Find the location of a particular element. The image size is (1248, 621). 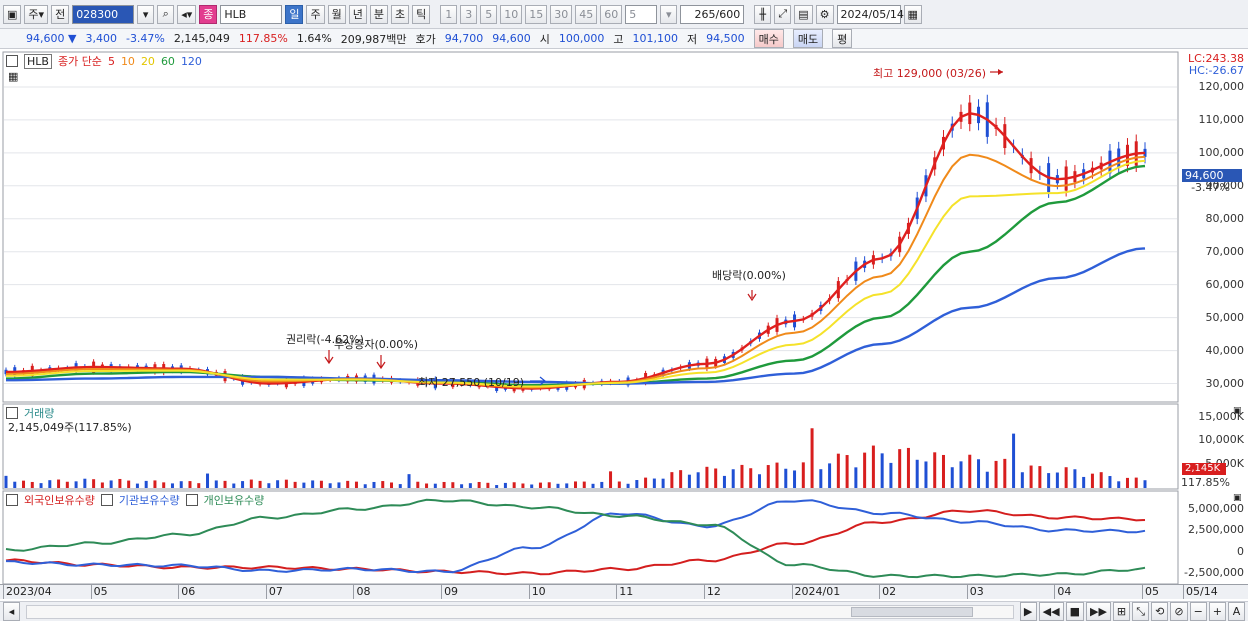

code-dropdown-icon: ▾ is located at coordinates (146, 14).